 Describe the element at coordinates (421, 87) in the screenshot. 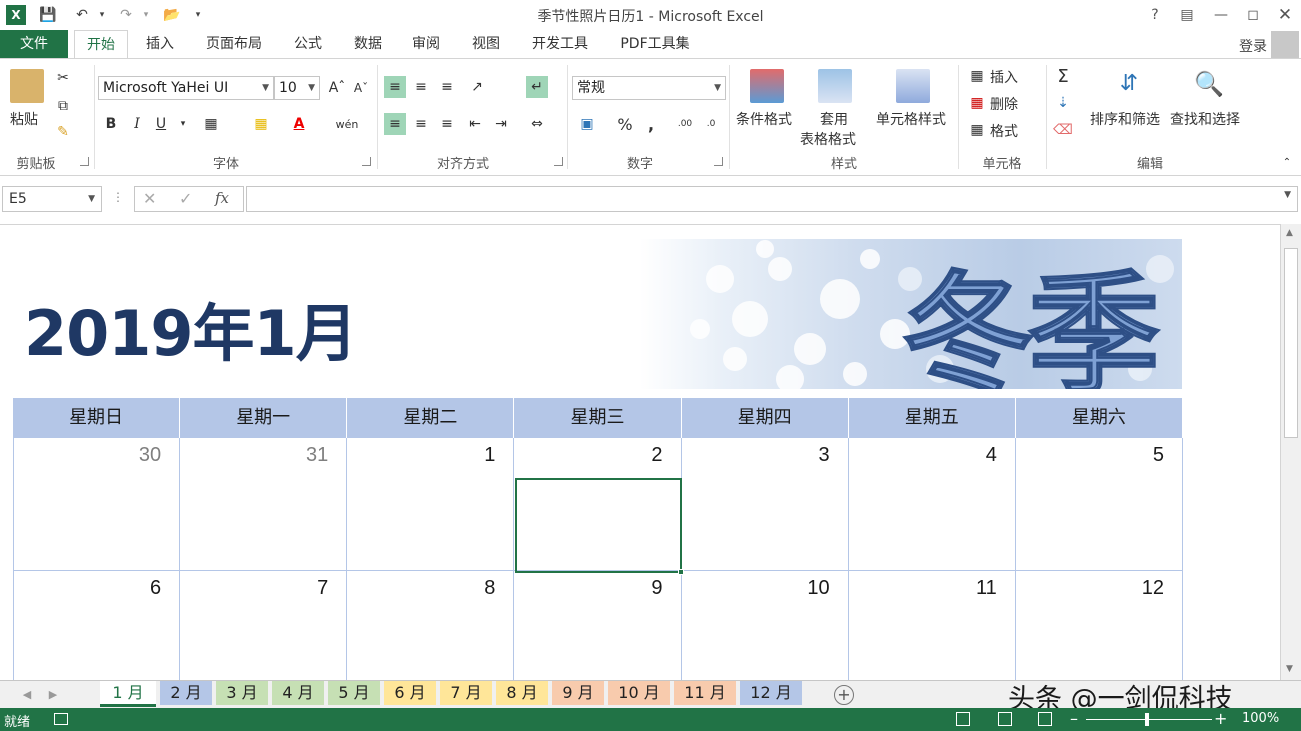

I see `align-middle-icon: ≡` at that location.